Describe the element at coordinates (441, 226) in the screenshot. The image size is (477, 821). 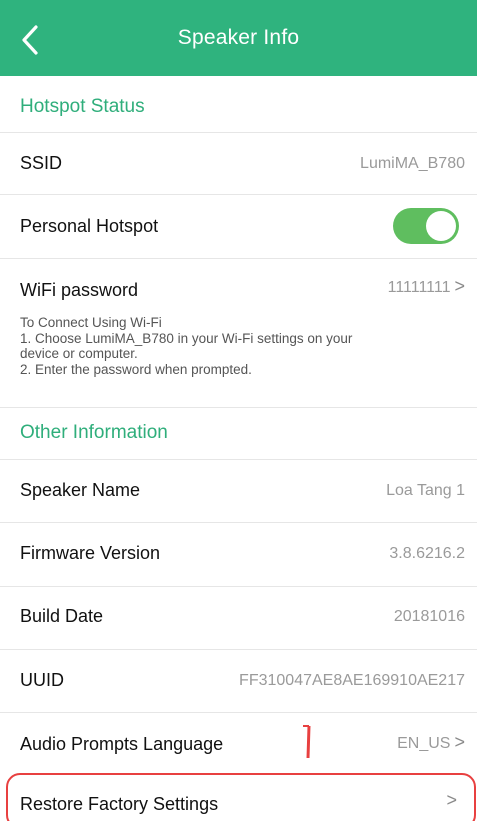
I see `toggle-knob` at that location.